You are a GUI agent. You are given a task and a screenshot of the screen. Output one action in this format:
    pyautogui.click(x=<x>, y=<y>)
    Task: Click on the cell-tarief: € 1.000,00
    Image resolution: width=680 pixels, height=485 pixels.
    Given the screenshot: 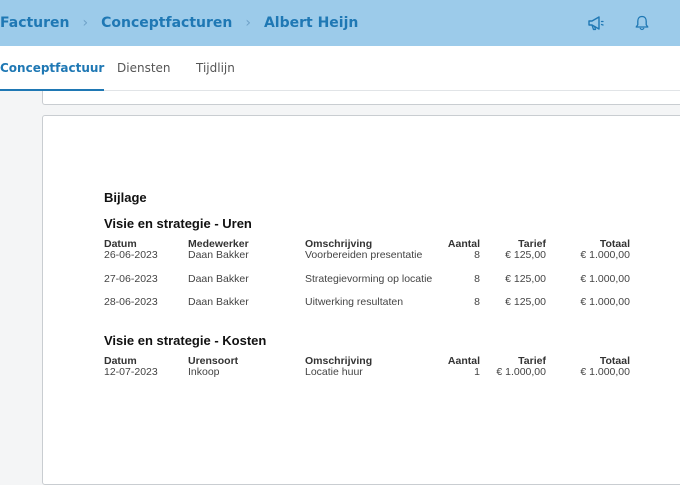 What is the action you would take?
    pyautogui.click(x=521, y=372)
    